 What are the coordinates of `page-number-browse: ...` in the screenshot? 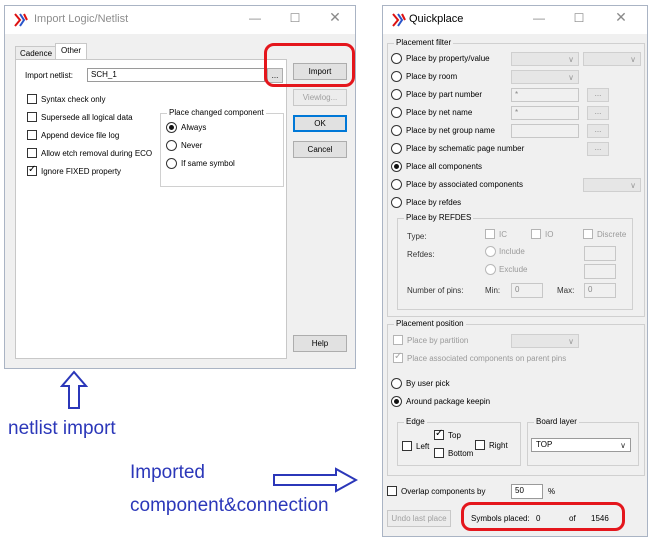 It's located at (598, 149).